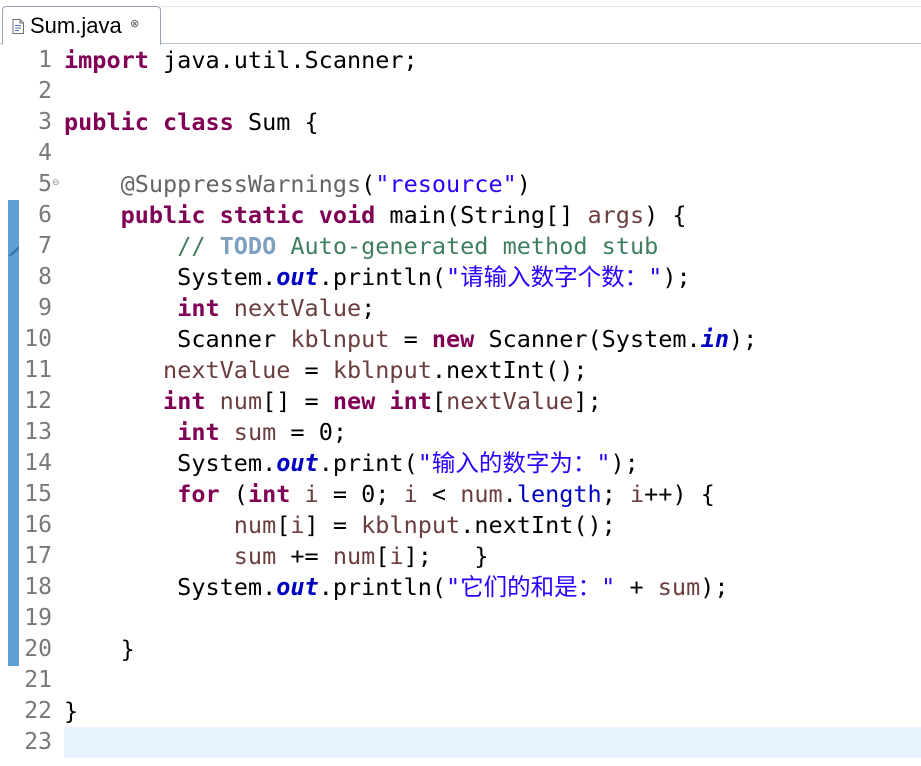 This screenshot has height=766, width=921. Describe the element at coordinates (38, 525) in the screenshot. I see `line-number: 16` at that location.